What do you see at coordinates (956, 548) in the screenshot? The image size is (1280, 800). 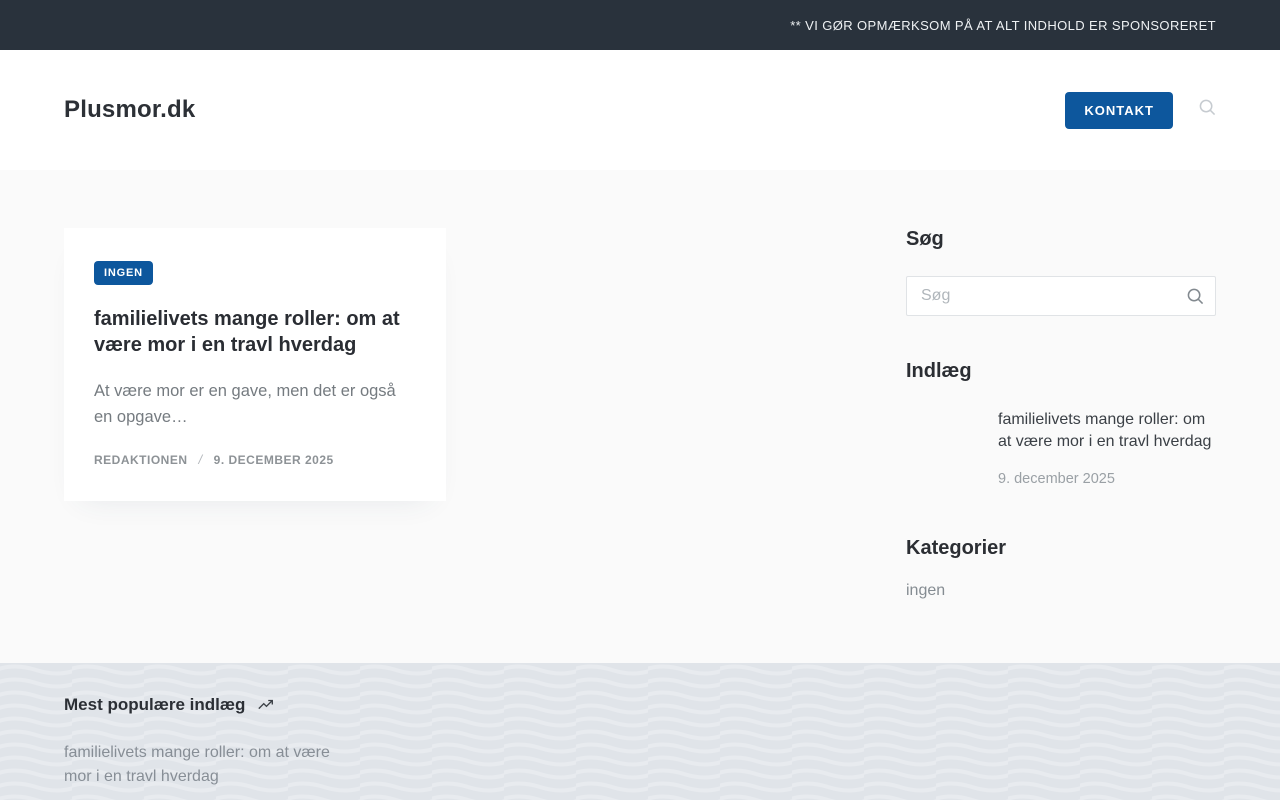 I see `categories-heading: Kategorier` at bounding box center [956, 548].